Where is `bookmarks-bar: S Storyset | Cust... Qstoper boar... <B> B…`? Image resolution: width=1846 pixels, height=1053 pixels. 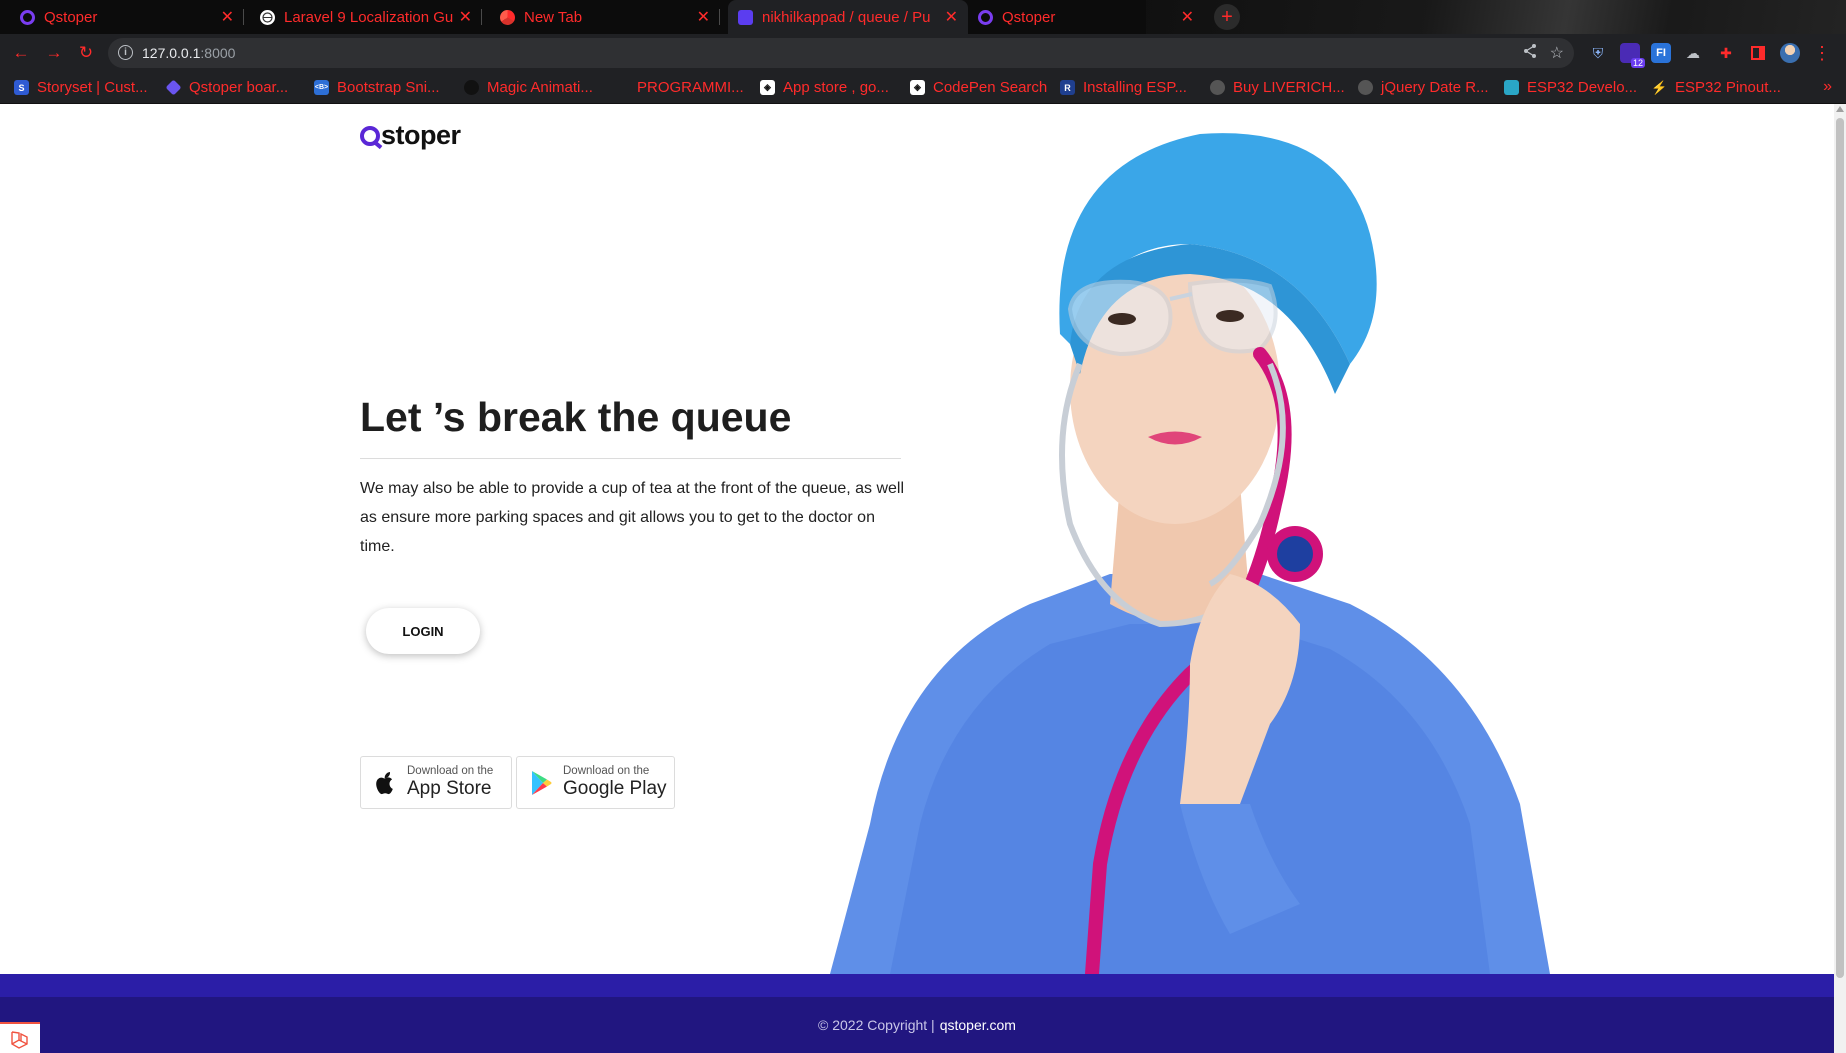 bookmarks-bar: S Storyset | Cust... Qstoper boar... <B> B… is located at coordinates (923, 88).